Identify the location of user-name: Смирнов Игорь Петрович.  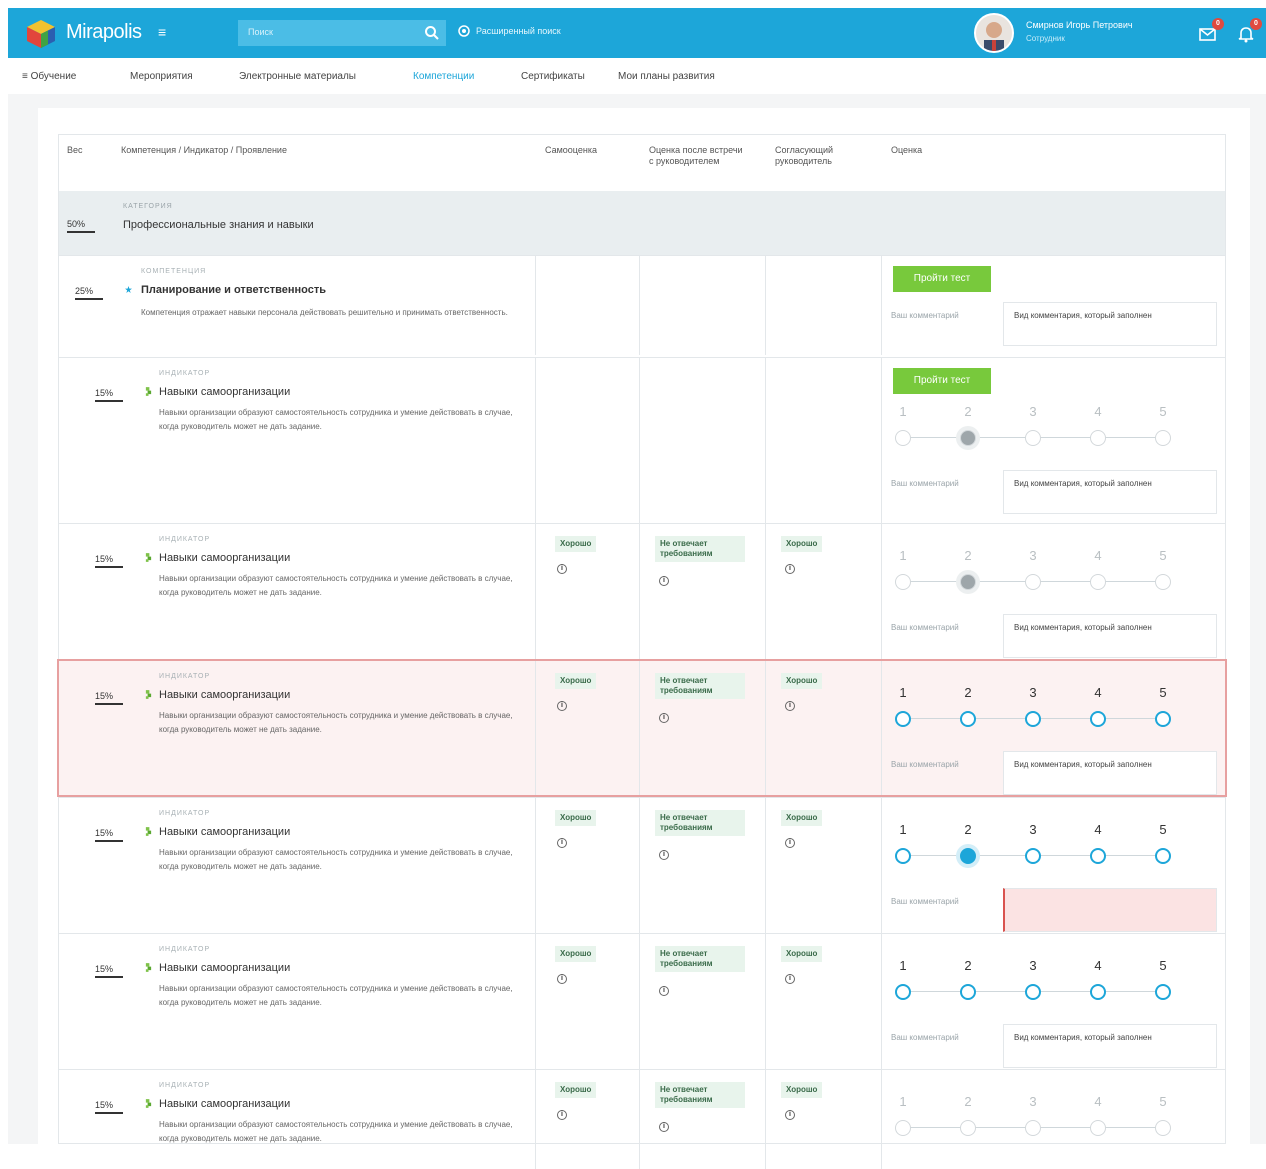
(1079, 25).